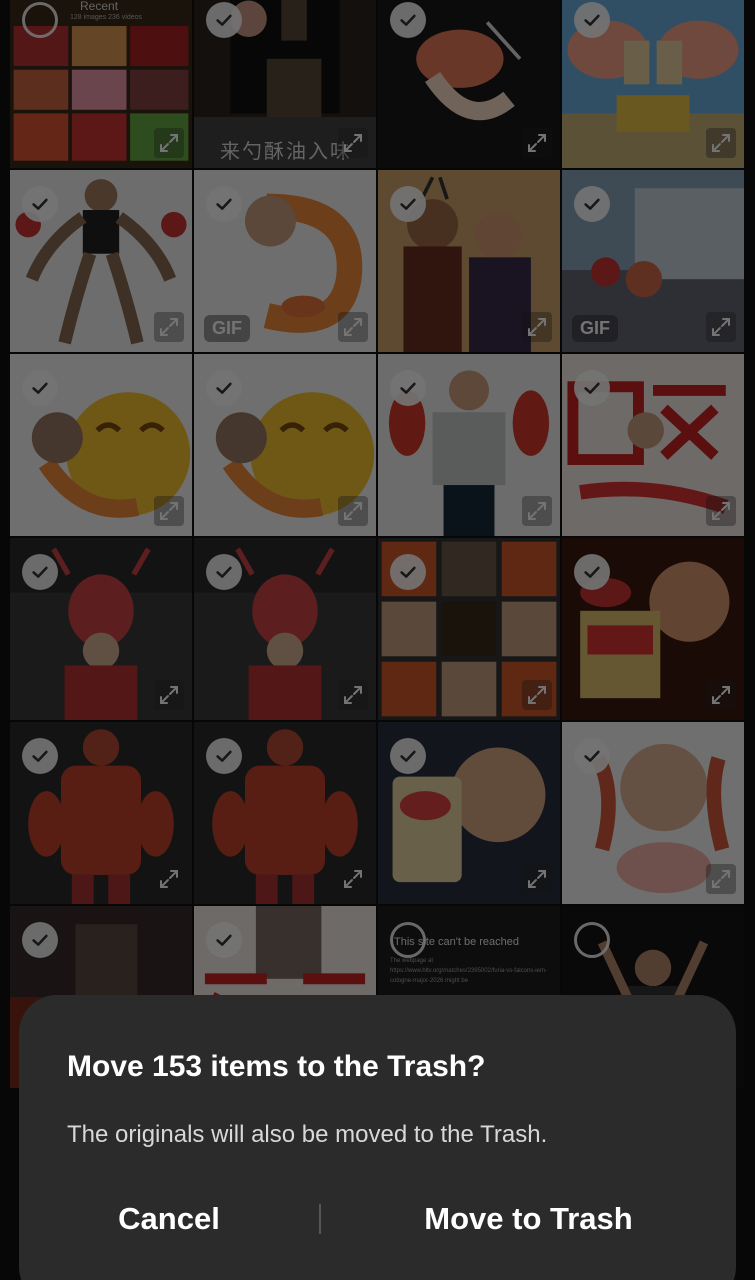  What do you see at coordinates (99, 6) in the screenshot?
I see `album-title: Recent` at bounding box center [99, 6].